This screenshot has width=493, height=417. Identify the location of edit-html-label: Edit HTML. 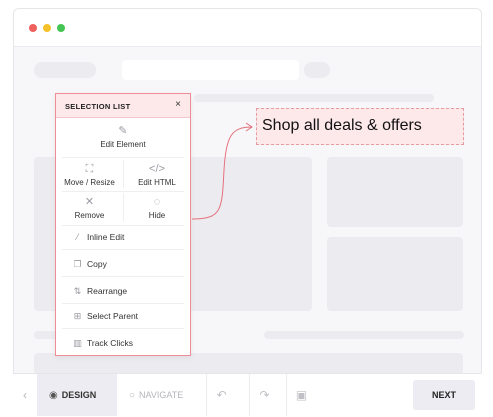
(157, 182).